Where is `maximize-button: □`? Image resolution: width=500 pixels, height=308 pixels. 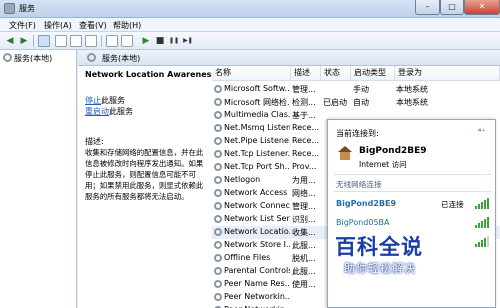
maximize-button: □ is located at coordinates (452, 7).